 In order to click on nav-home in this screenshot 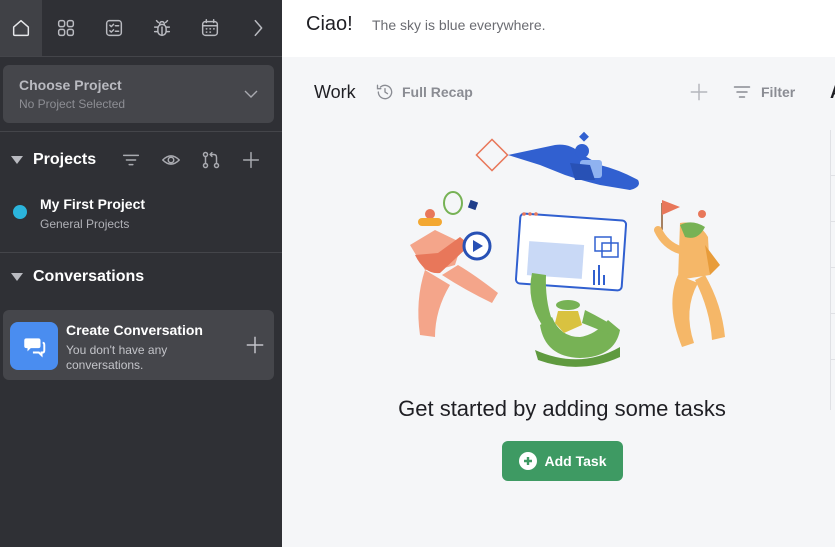, I will do `click(21, 28)`.